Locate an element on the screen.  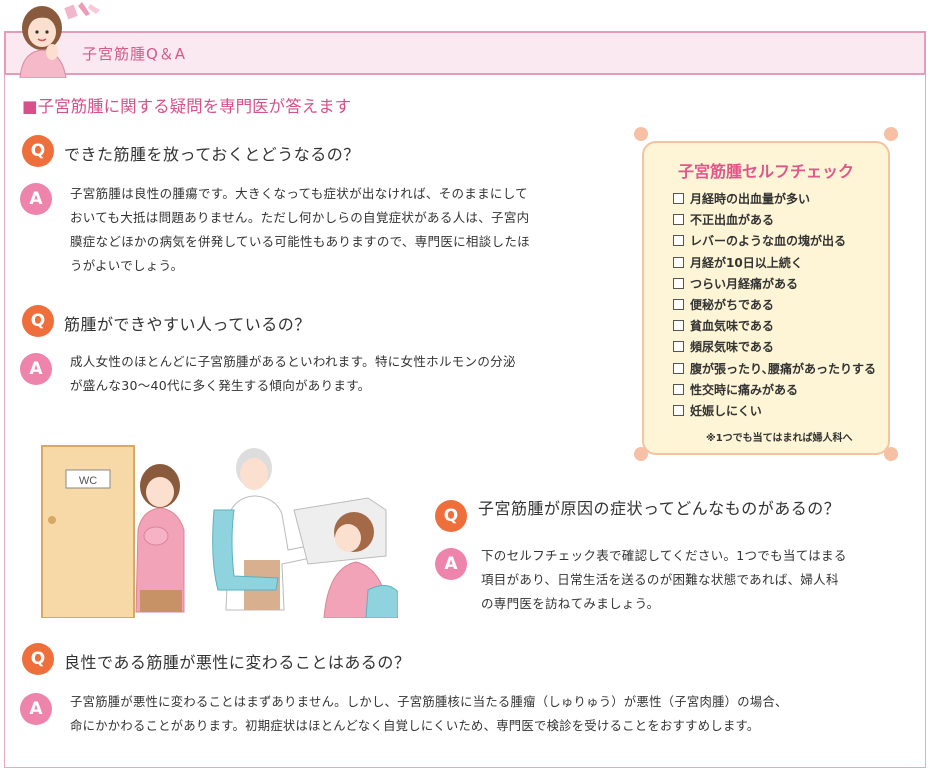
check-item: 便秘がちである is located at coordinates (774, 305).